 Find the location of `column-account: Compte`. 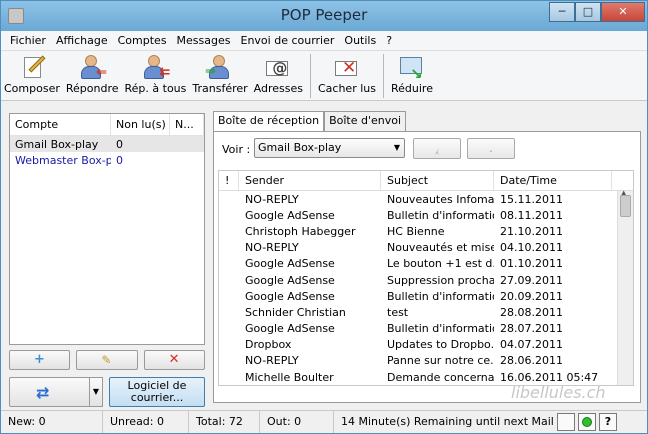

column-account: Compte is located at coordinates (60, 124).